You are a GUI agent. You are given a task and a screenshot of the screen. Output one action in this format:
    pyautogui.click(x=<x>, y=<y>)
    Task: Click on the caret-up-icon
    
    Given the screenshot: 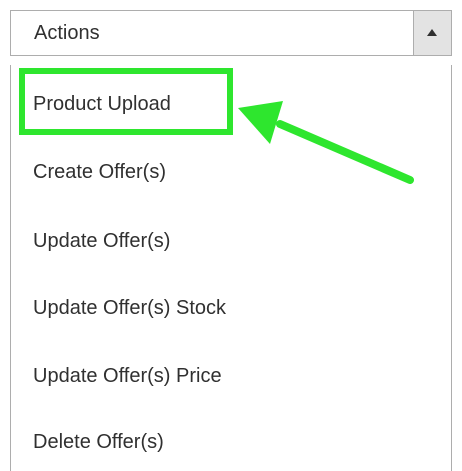 What is the action you would take?
    pyautogui.click(x=432, y=32)
    